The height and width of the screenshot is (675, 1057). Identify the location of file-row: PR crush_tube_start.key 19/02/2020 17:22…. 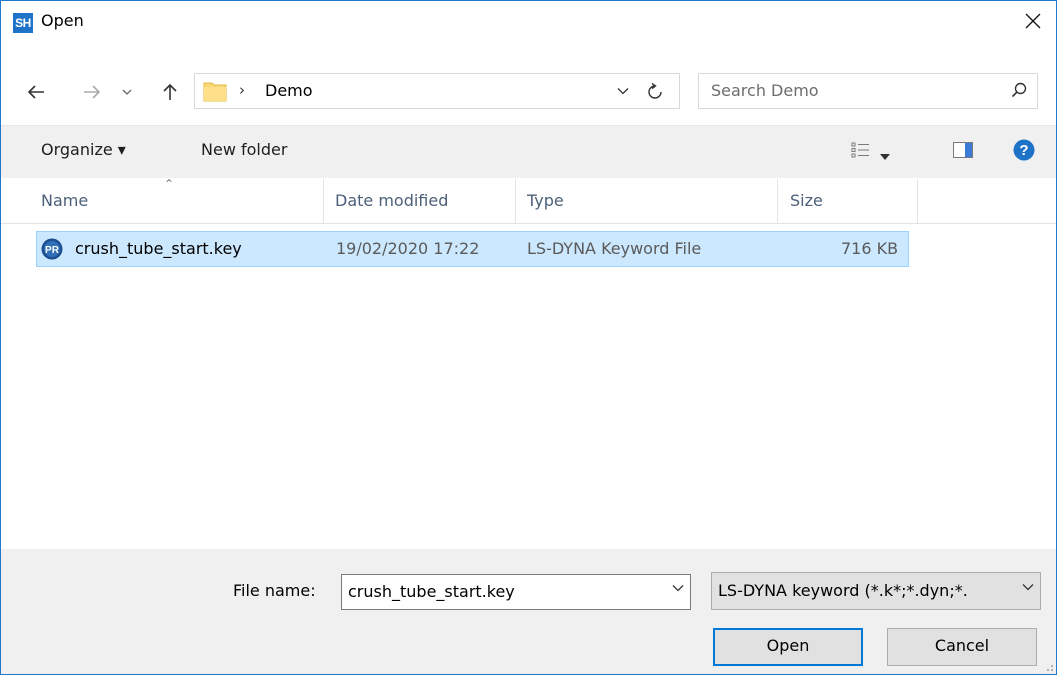
(472, 249).